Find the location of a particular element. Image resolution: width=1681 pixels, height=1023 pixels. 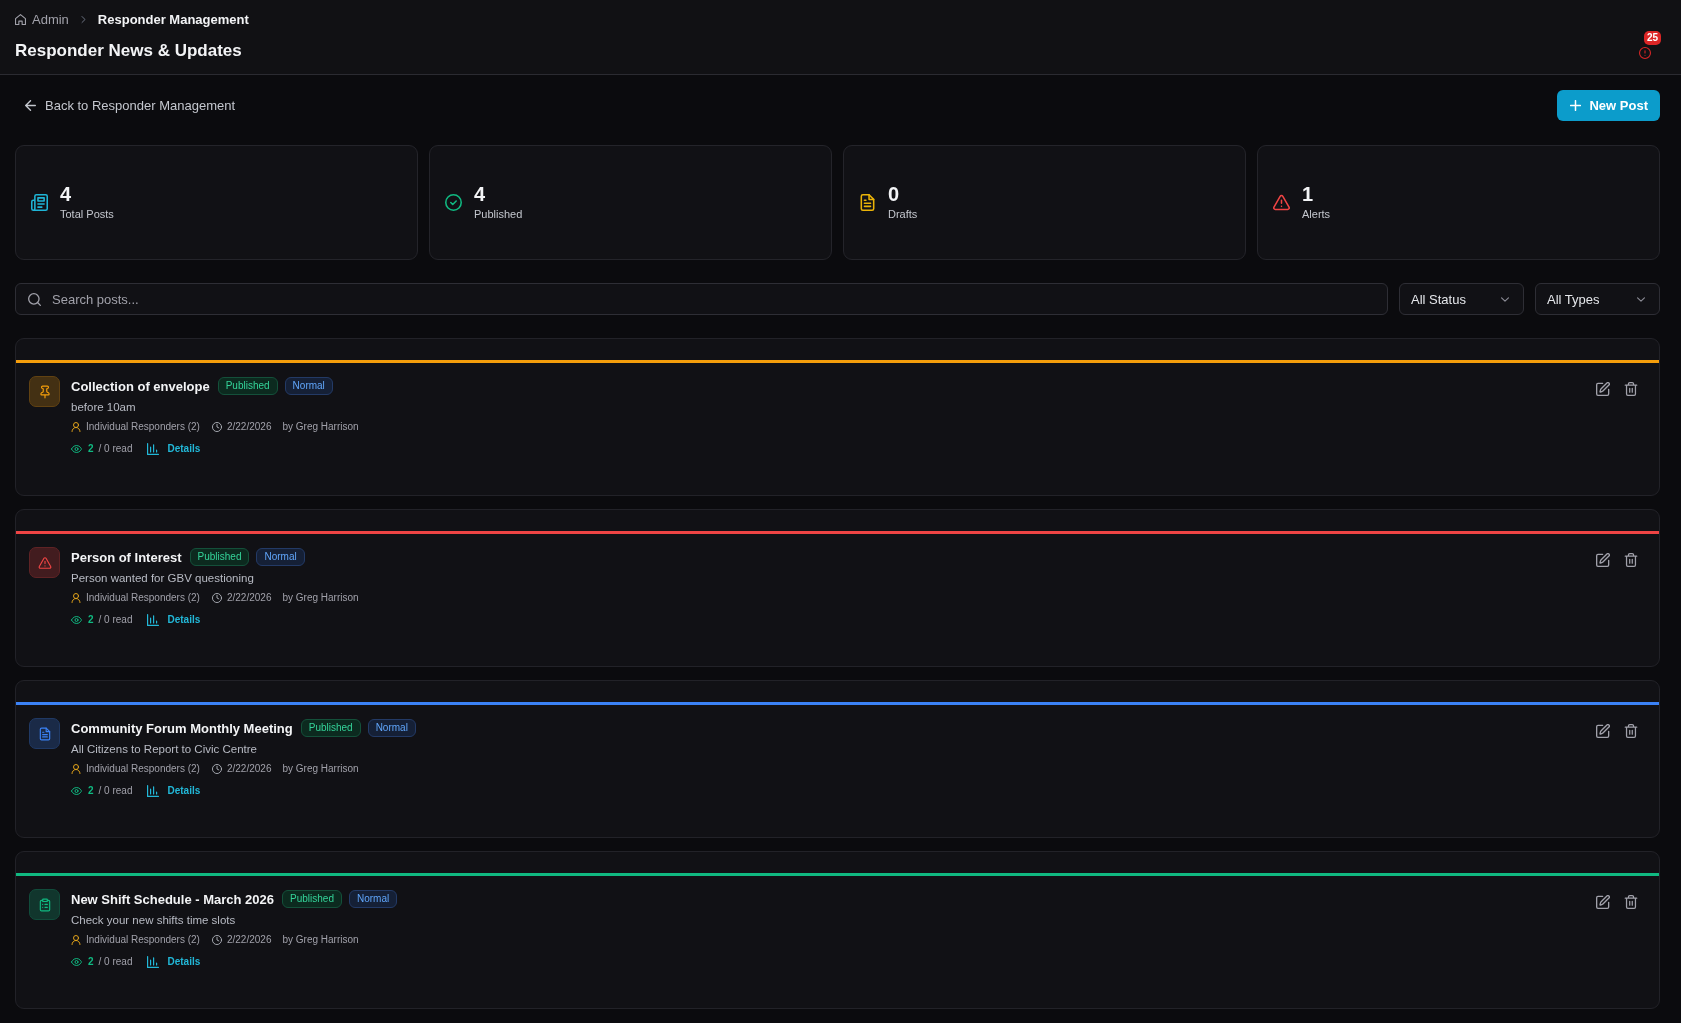

filter-dropdown: All Status is located at coordinates (1461, 299).